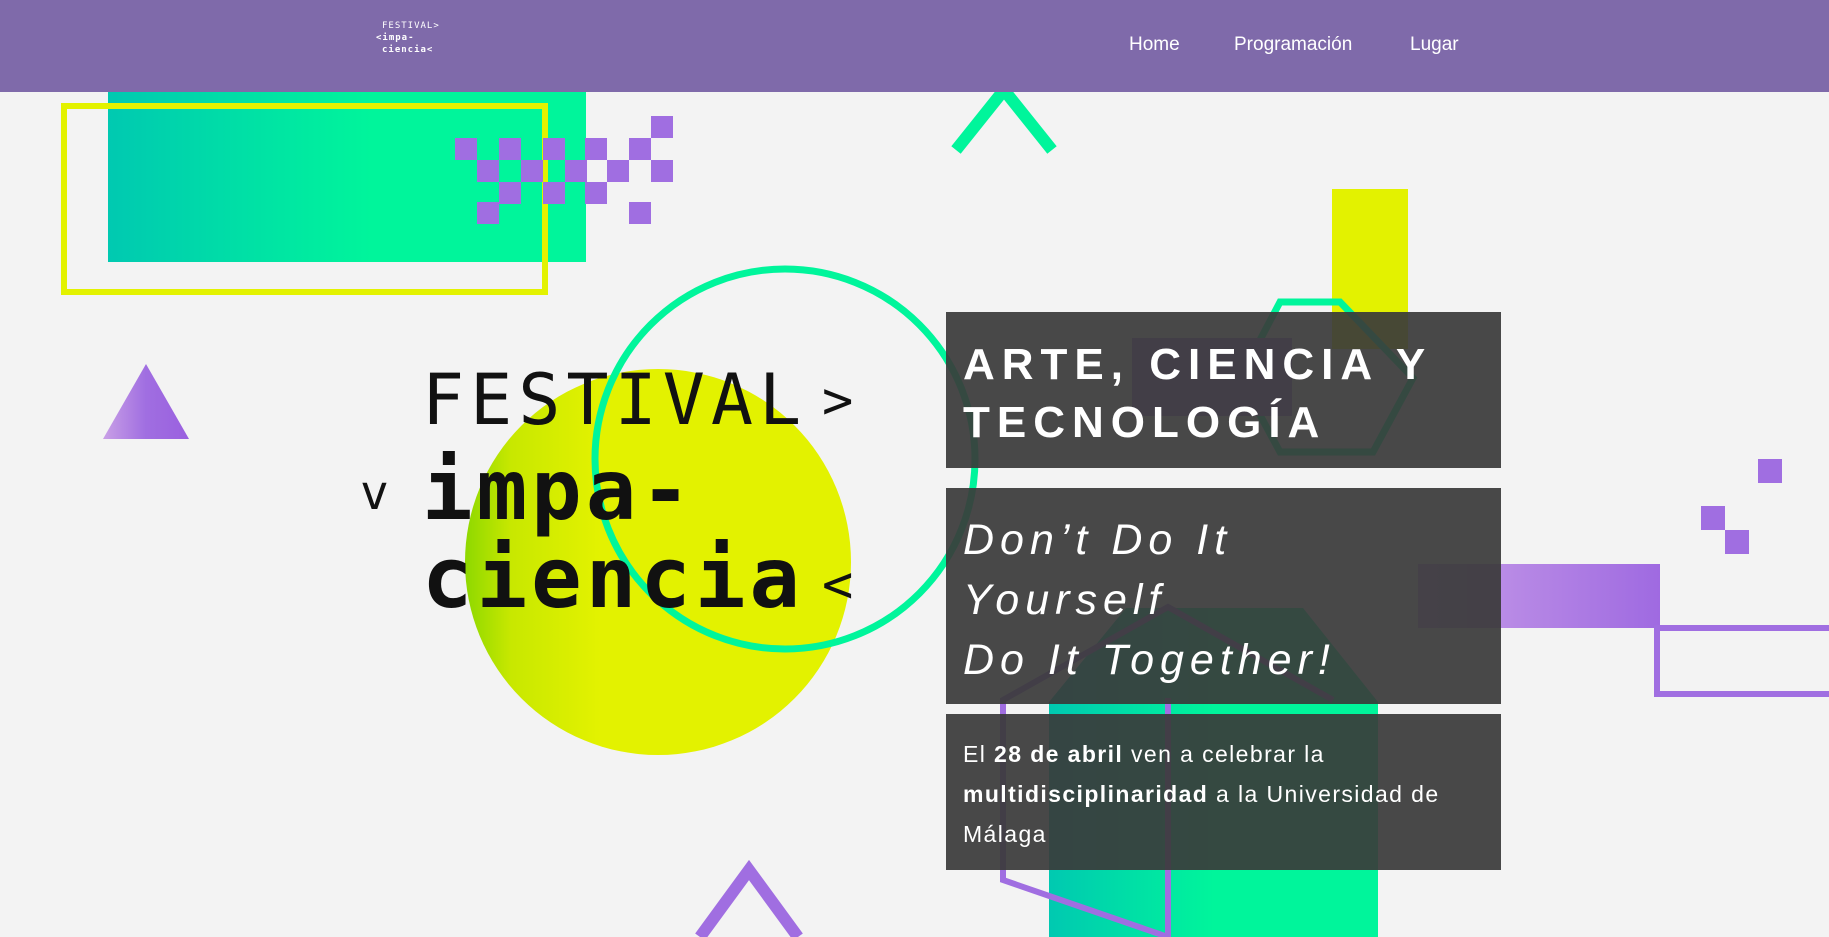 The width and height of the screenshot is (1829, 937). What do you see at coordinates (1197, 393) in the screenshot?
I see `headline: ARTE, CIENCIA Y TECNOLOGÍA` at bounding box center [1197, 393].